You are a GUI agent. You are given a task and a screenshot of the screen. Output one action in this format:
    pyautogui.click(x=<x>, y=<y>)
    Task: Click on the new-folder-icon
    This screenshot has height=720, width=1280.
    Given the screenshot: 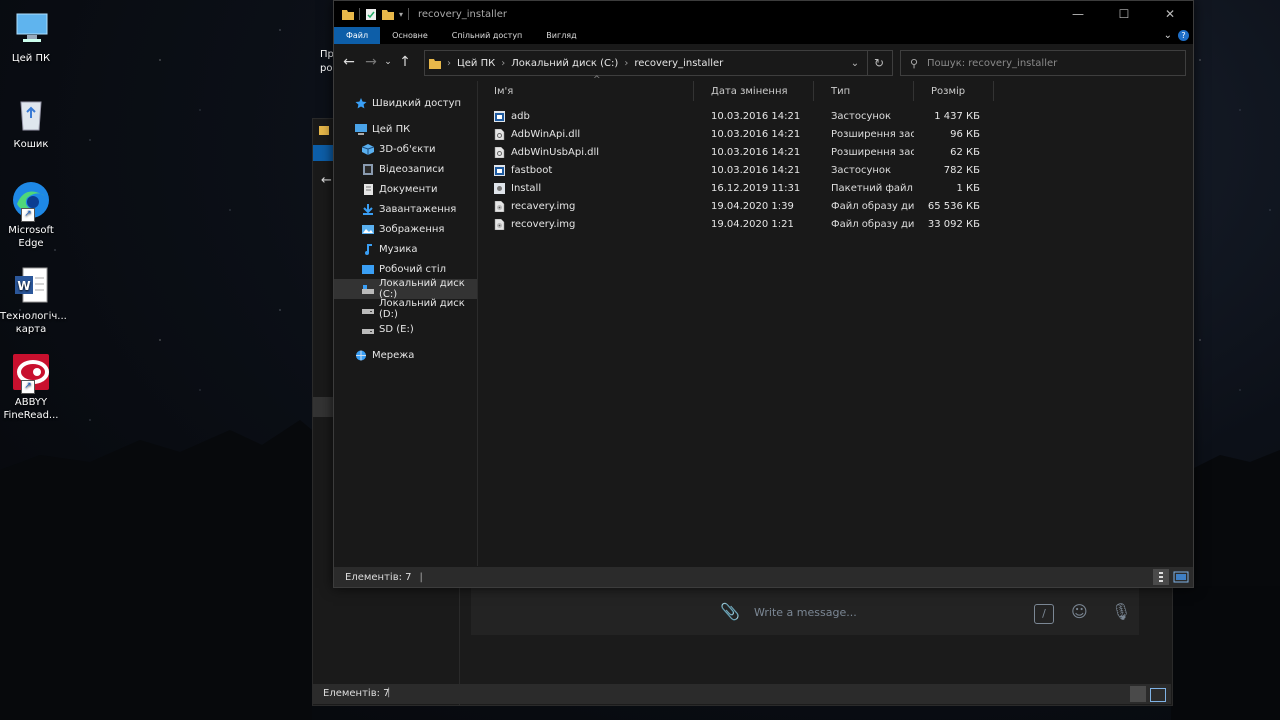 What is the action you would take?
    pyautogui.click(x=388, y=14)
    